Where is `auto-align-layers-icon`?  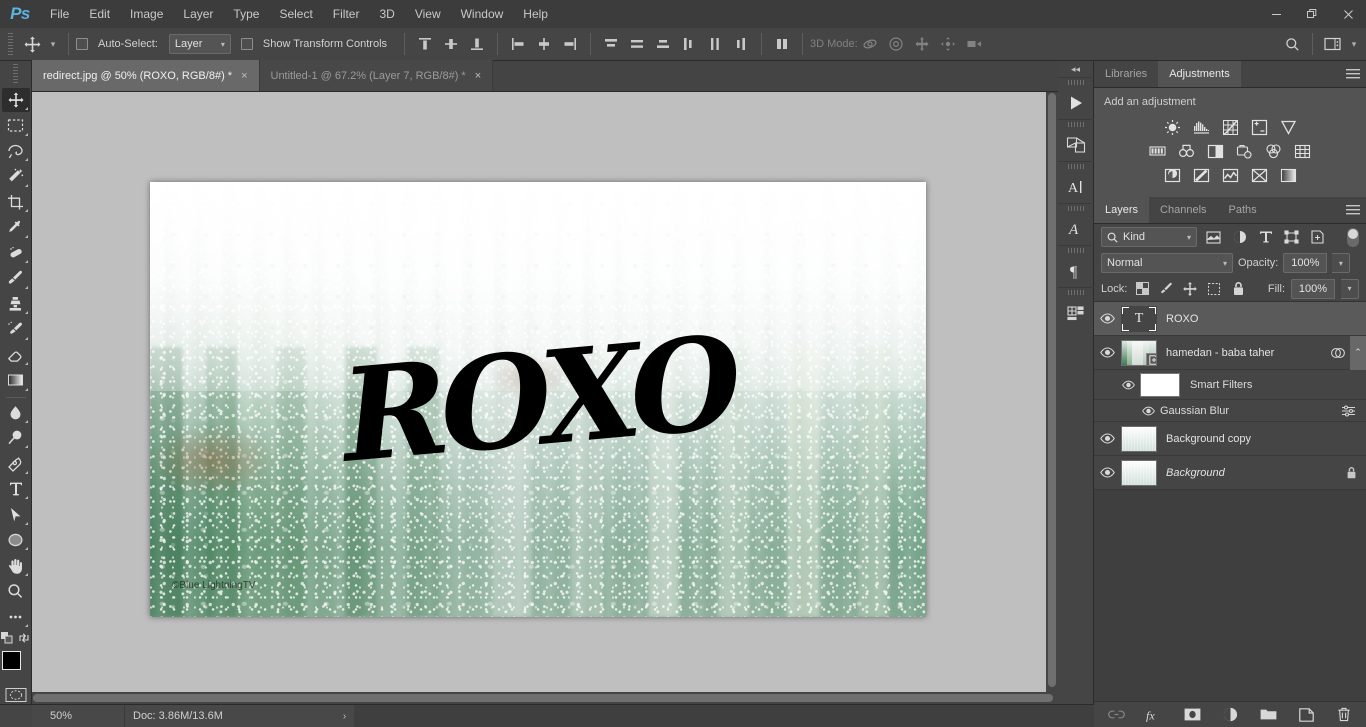 auto-align-layers-icon is located at coordinates (782, 44).